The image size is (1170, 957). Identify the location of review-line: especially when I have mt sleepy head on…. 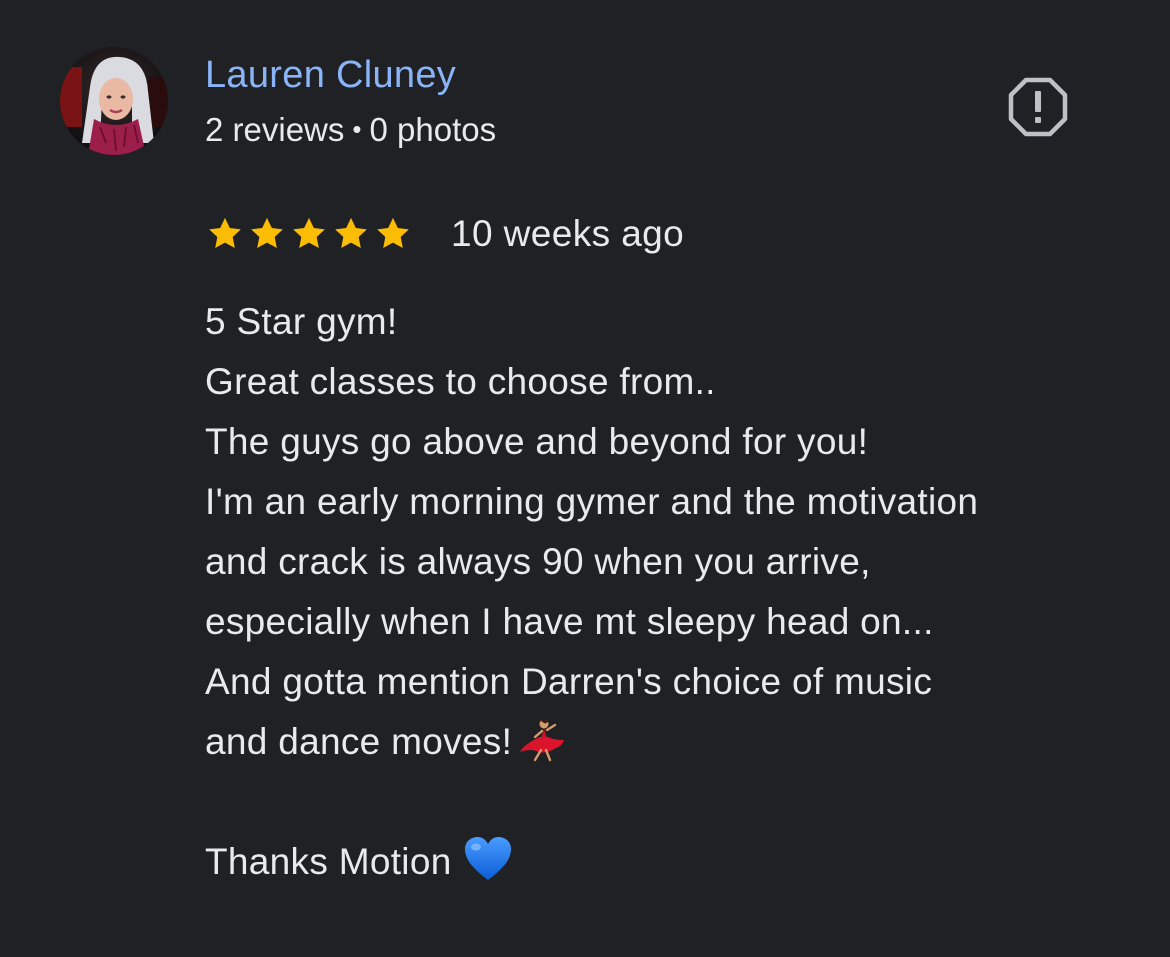
(569, 621).